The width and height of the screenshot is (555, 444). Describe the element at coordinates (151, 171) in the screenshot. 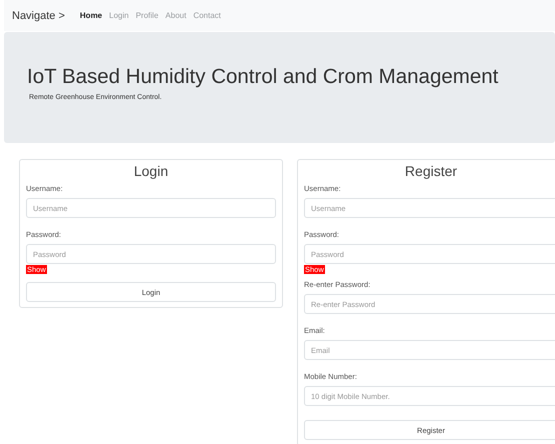

I see `form-title: Login` at that location.